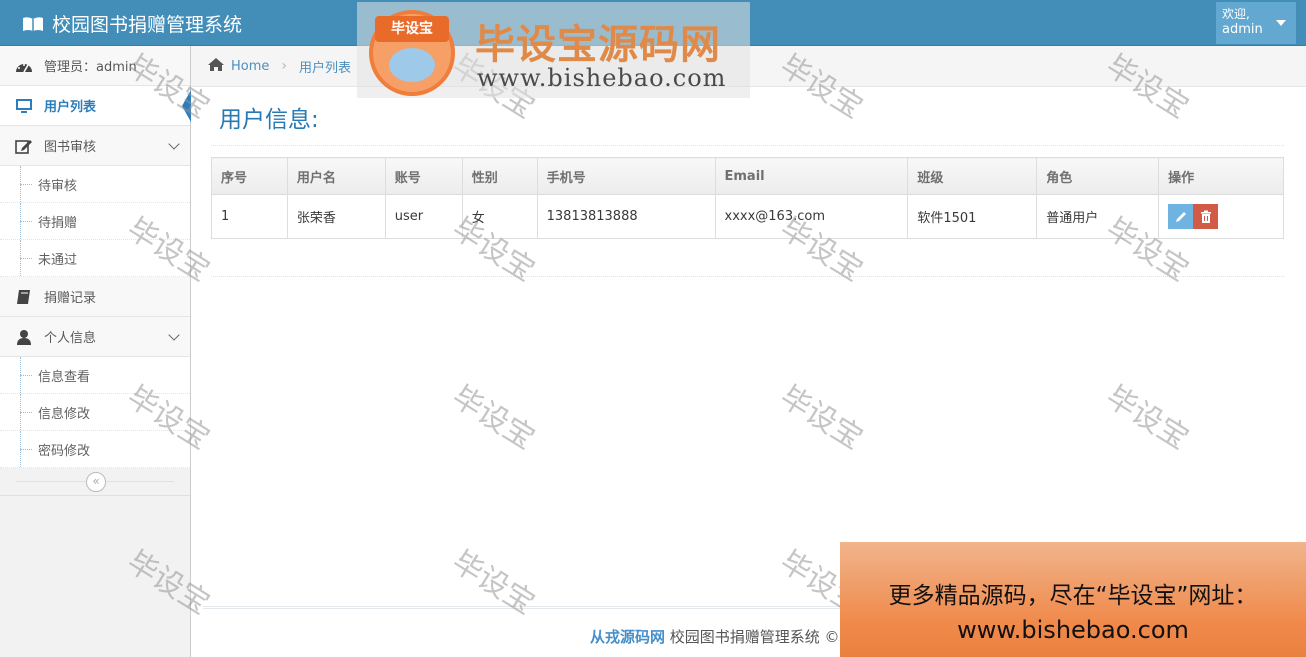  I want to click on sidebar-item-donation-records: 捐赠记录, so click(95, 297).